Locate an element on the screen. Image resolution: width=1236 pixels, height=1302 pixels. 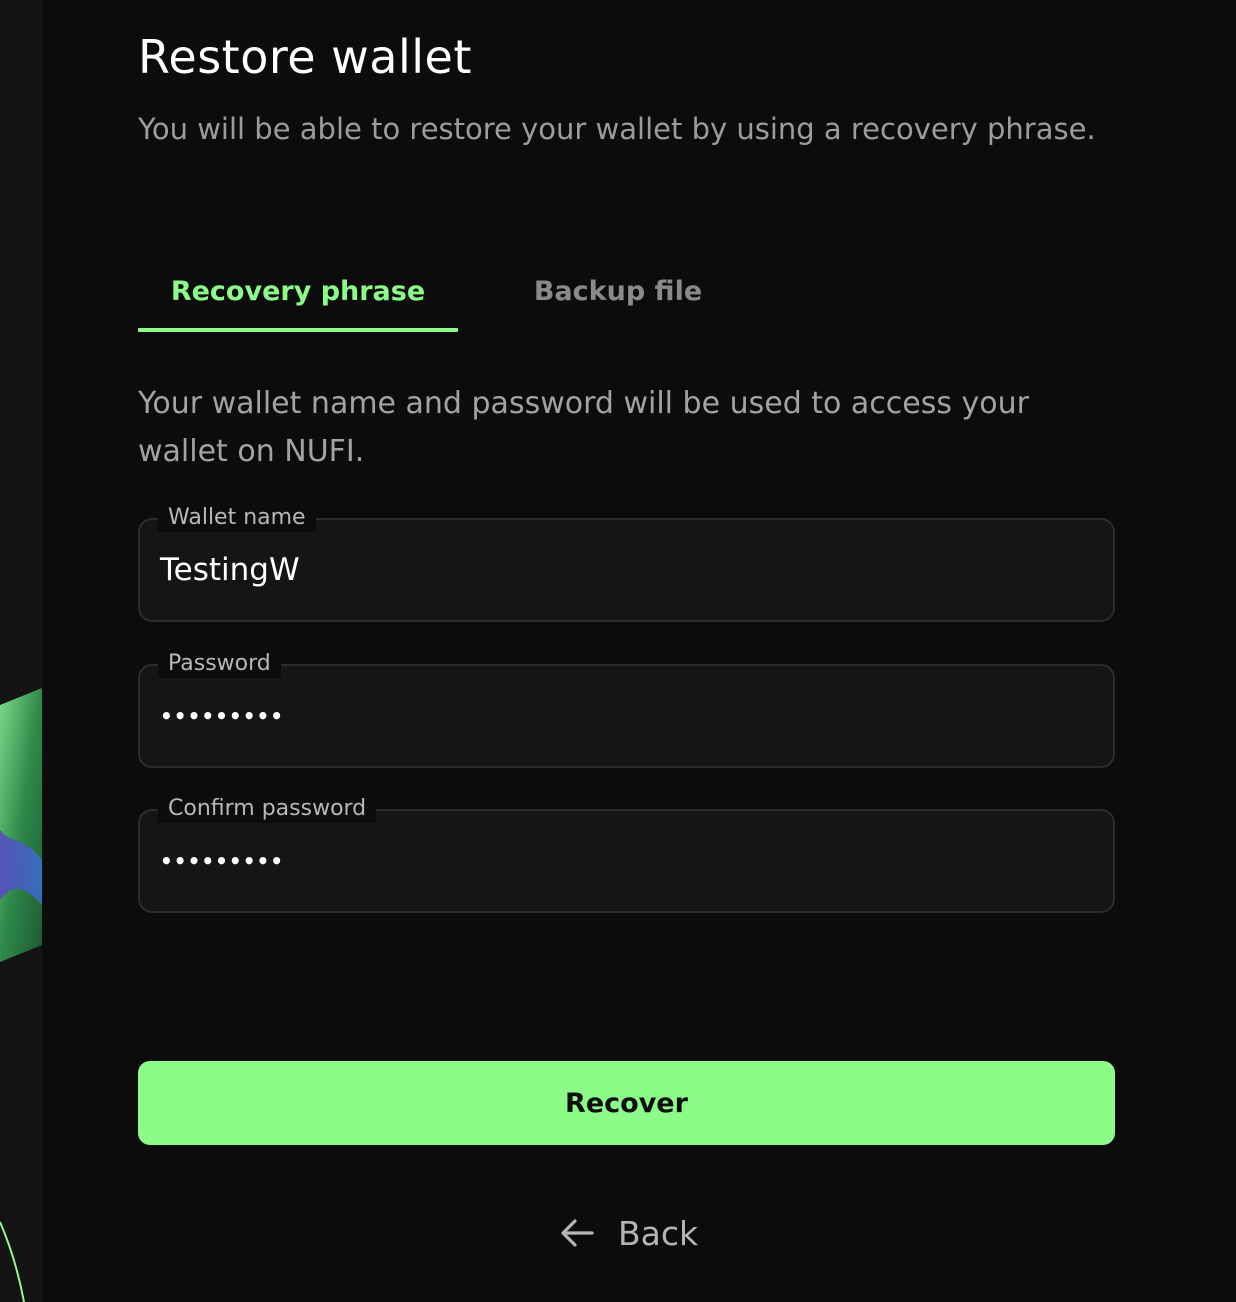
restore-method-tabs: Recovery phrase Backup file is located at coordinates (458, 292).